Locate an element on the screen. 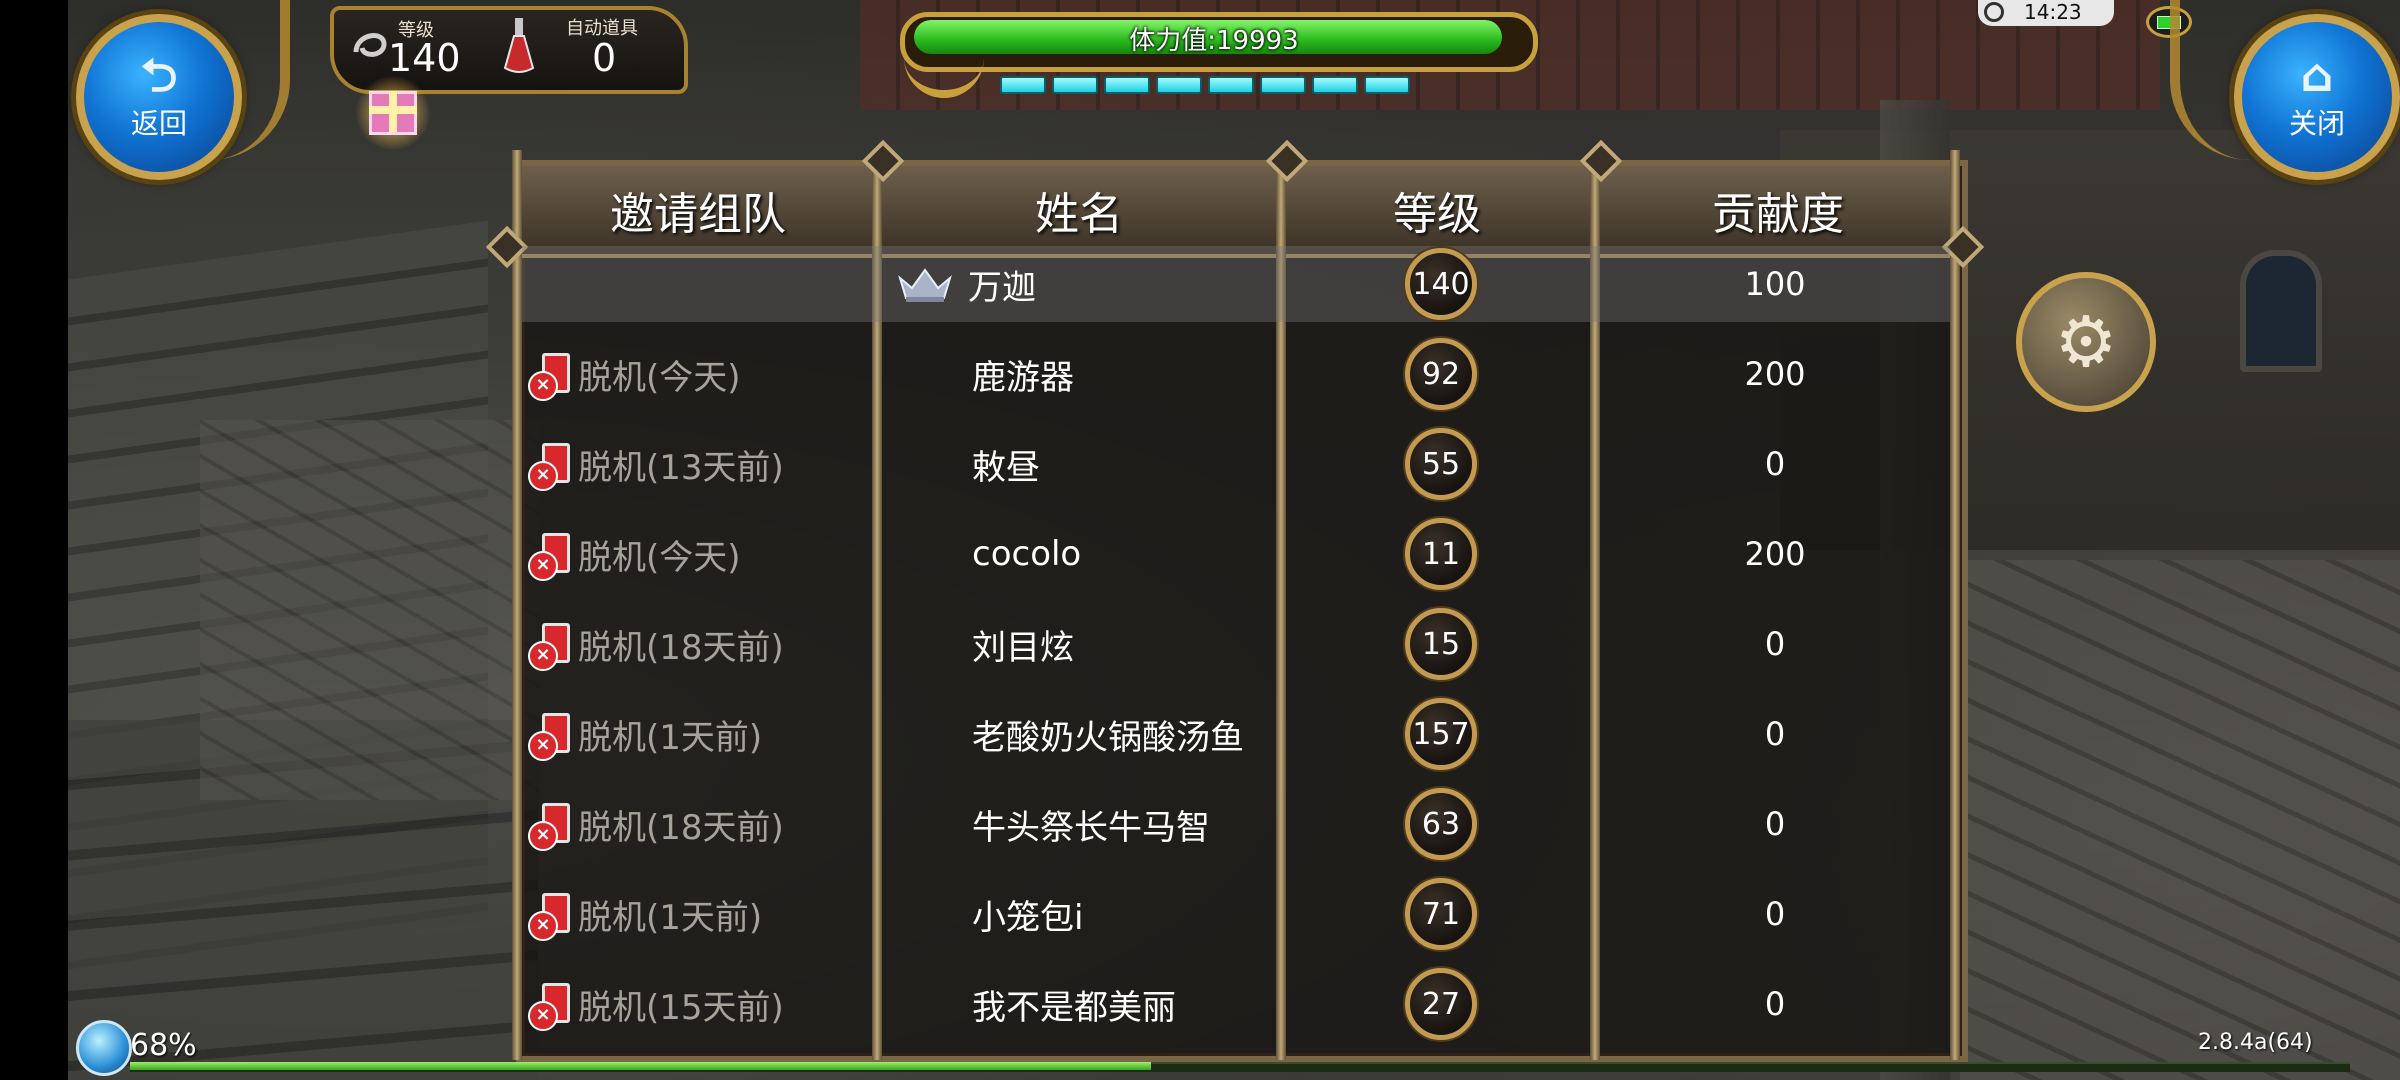 The width and height of the screenshot is (2400, 1080). member-name: 我不是都美丽 is located at coordinates (1074, 1007).